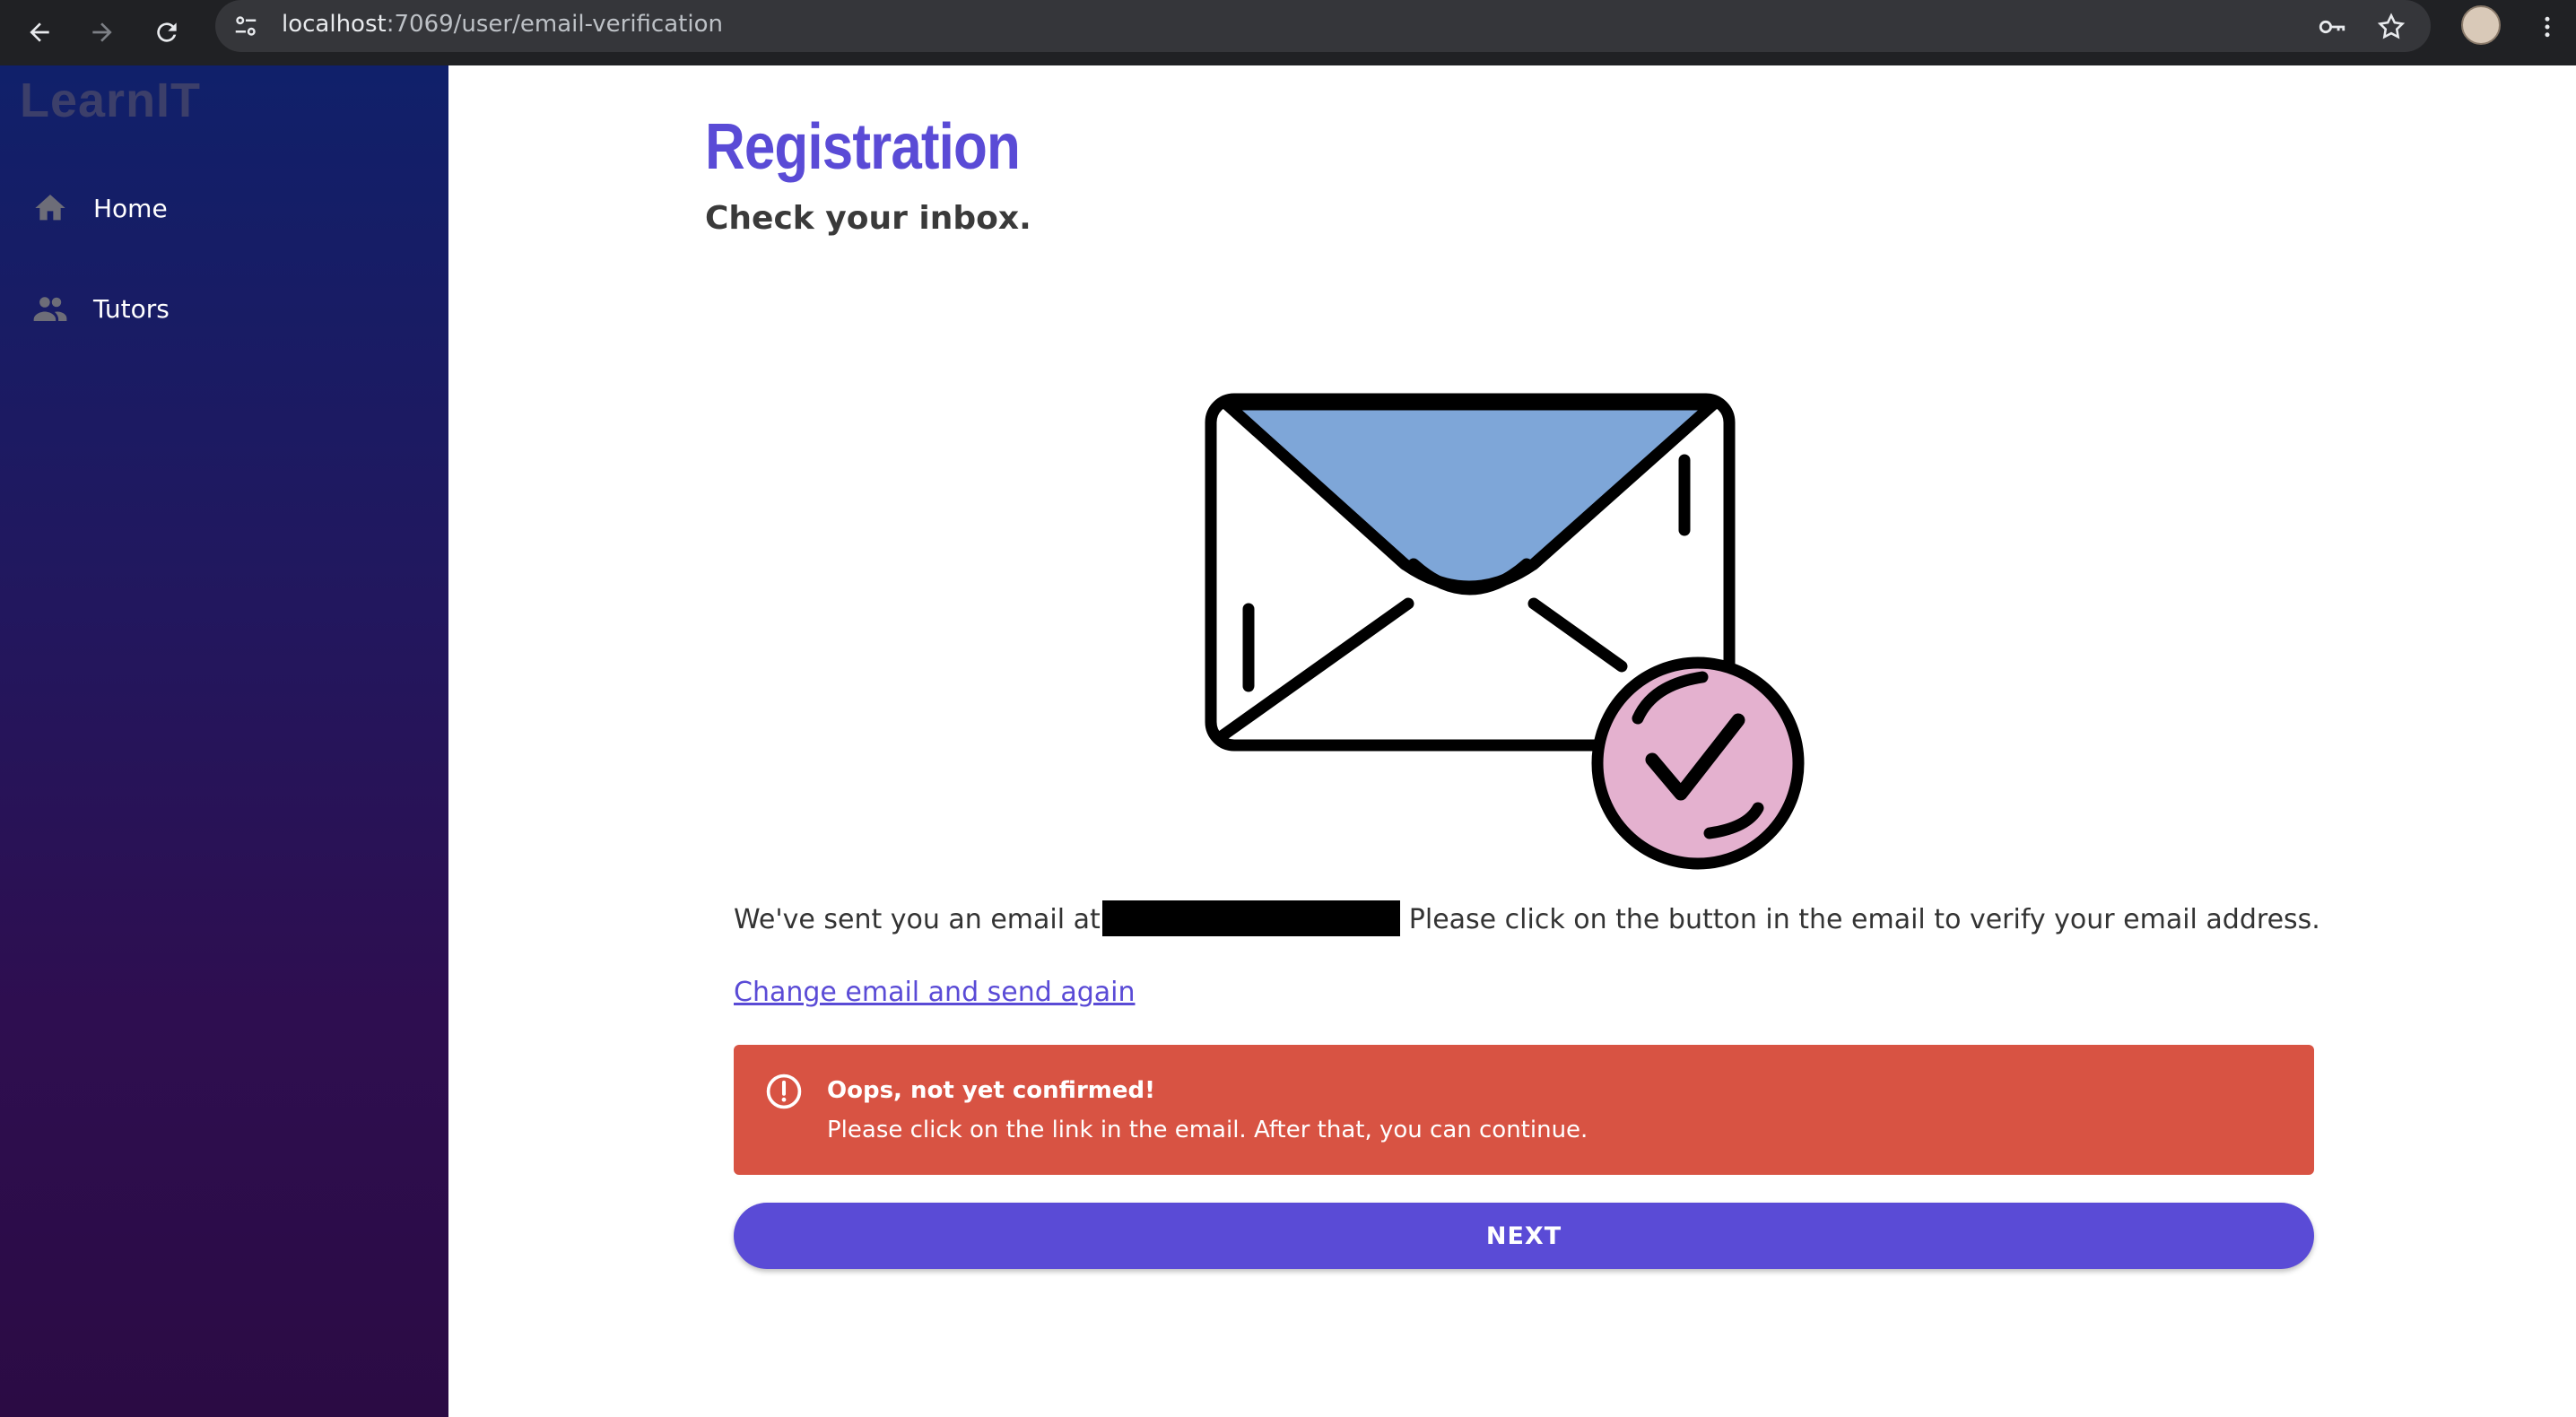 The image size is (2576, 1417). Describe the element at coordinates (1524, 1236) in the screenshot. I see `next-button: NEXT` at that location.